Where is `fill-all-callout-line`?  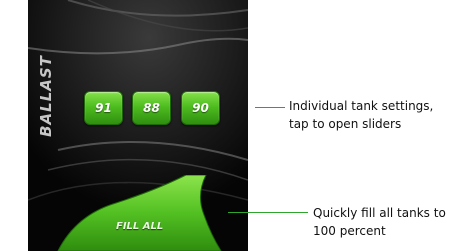 fill-all-callout-line is located at coordinates (268, 212).